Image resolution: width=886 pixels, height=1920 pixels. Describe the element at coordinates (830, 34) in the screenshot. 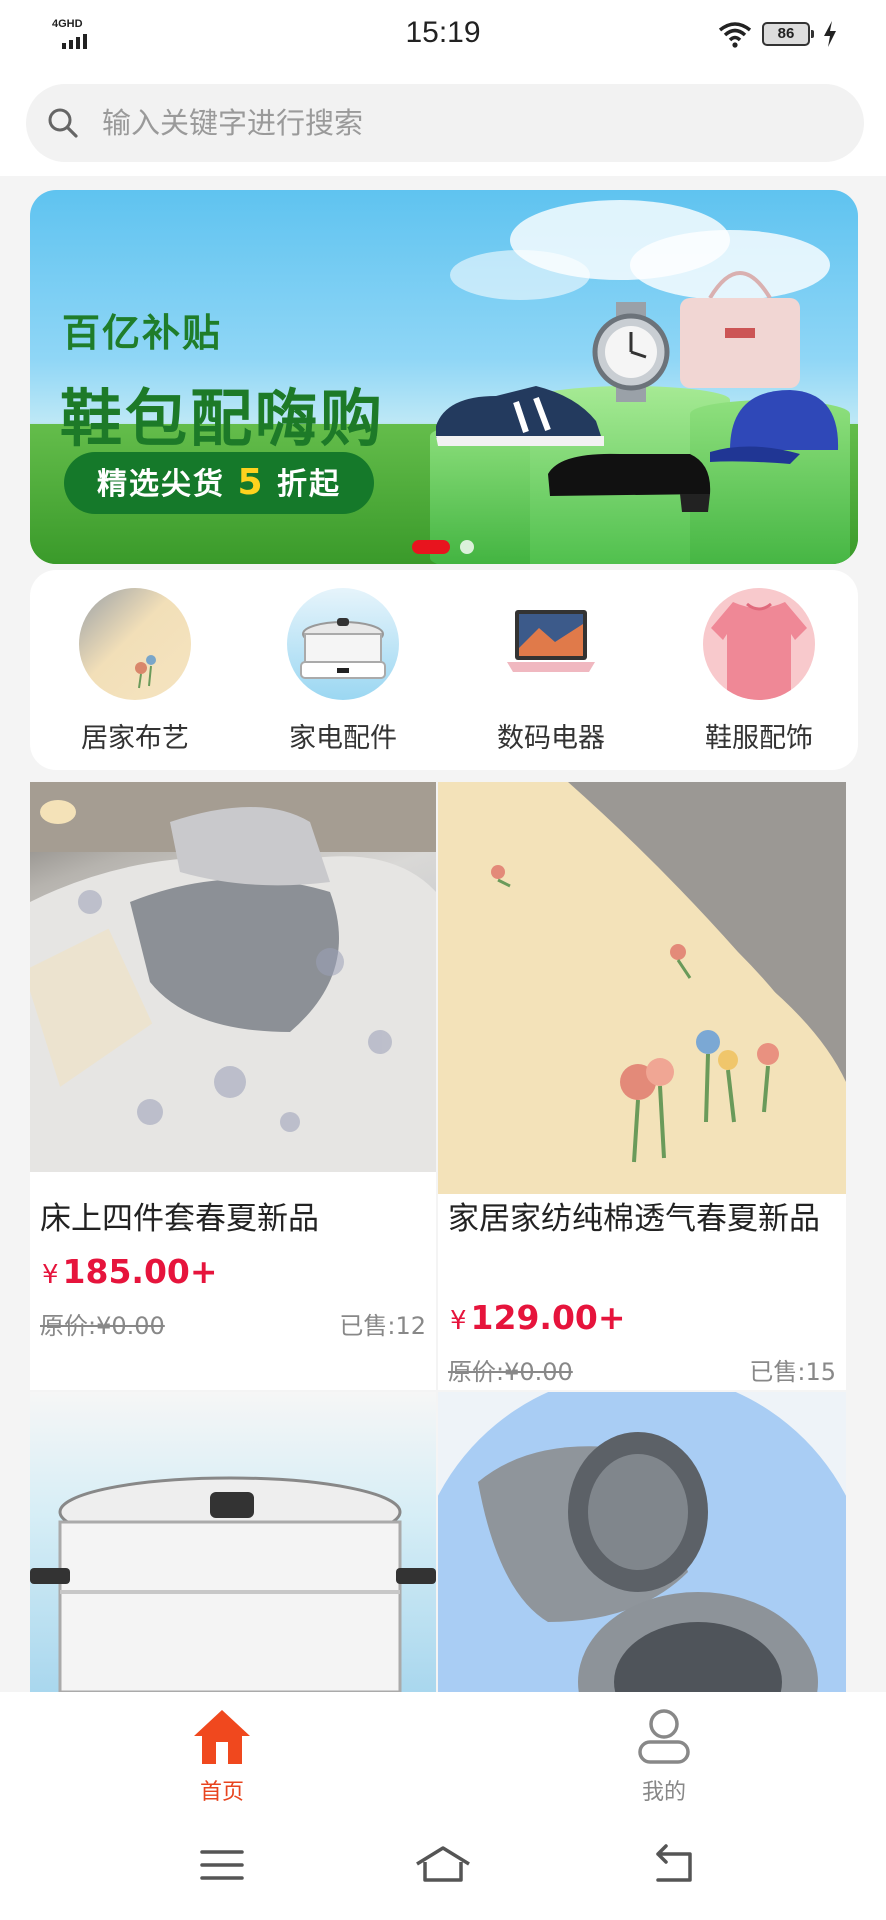

I see `charging-icon` at that location.